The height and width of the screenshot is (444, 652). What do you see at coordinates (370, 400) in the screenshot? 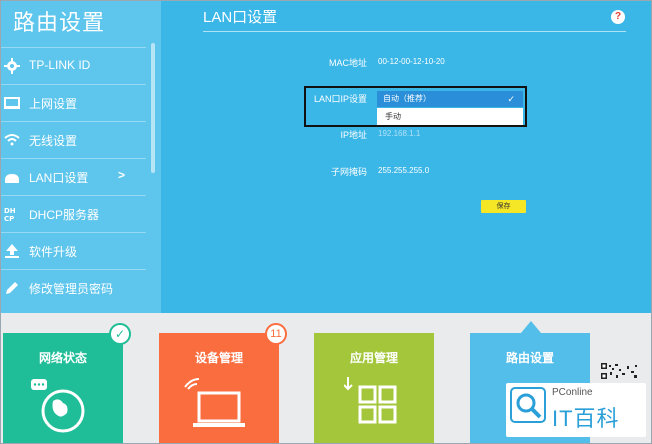
I see `apps-grid-icon` at bounding box center [370, 400].